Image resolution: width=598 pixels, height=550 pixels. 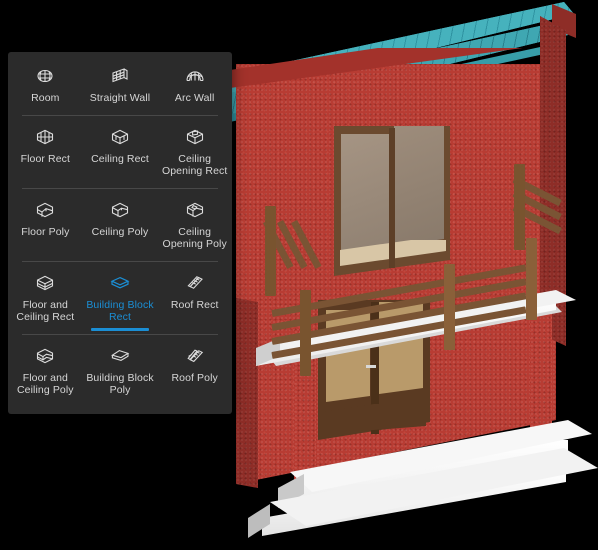 I want to click on tool-group-walls: Room Straight Wall Arc Wall, so click(x=120, y=85).